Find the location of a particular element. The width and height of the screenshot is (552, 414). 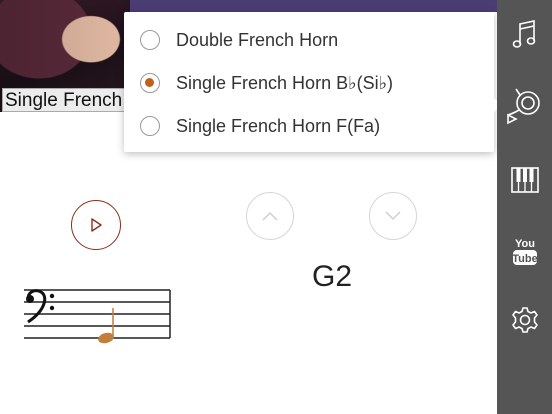

chevron-down-icon is located at coordinates (393, 216).